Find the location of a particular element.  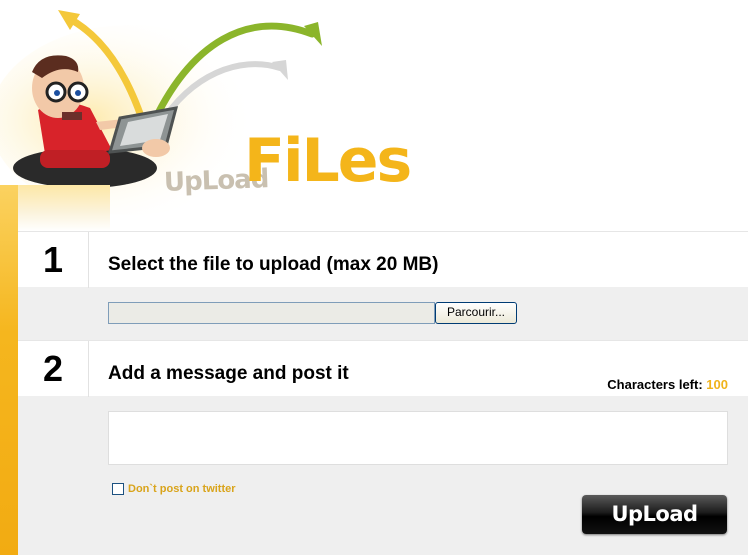

characters-left: Characters left: 100 is located at coordinates (667, 384).